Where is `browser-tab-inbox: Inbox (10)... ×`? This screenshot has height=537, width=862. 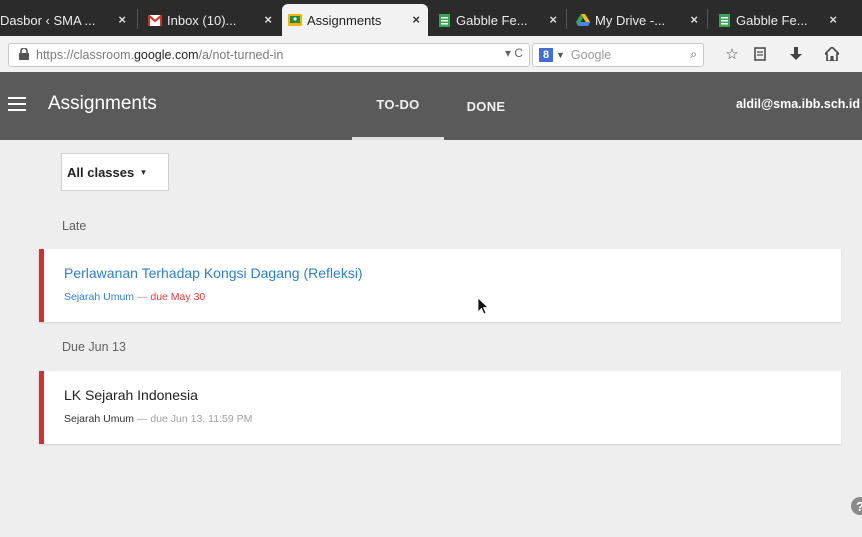 browser-tab-inbox: Inbox (10)... × is located at coordinates (211, 20).